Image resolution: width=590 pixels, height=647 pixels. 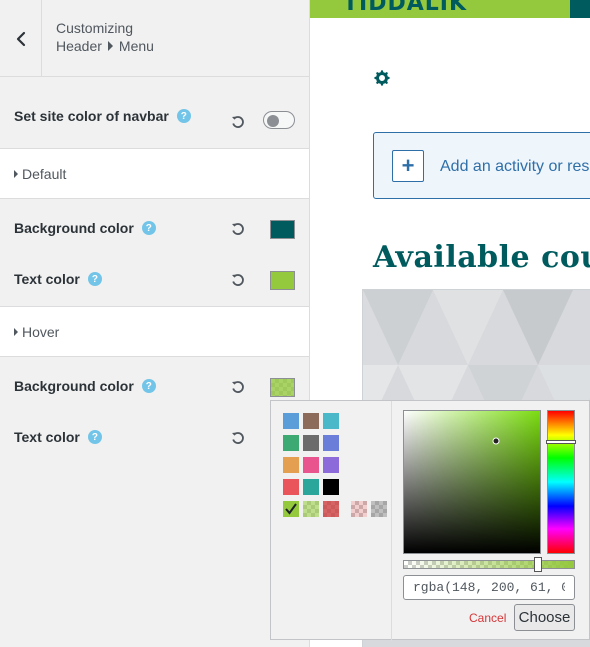 I want to click on site-color-toggle, so click(x=279, y=120).